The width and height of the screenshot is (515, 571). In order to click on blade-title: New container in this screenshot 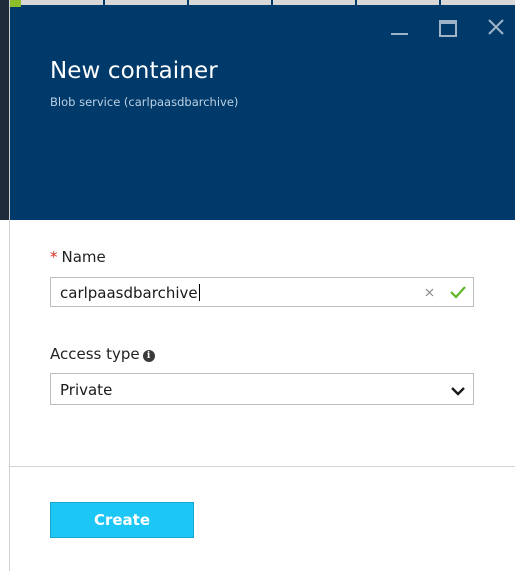, I will do `click(134, 71)`.